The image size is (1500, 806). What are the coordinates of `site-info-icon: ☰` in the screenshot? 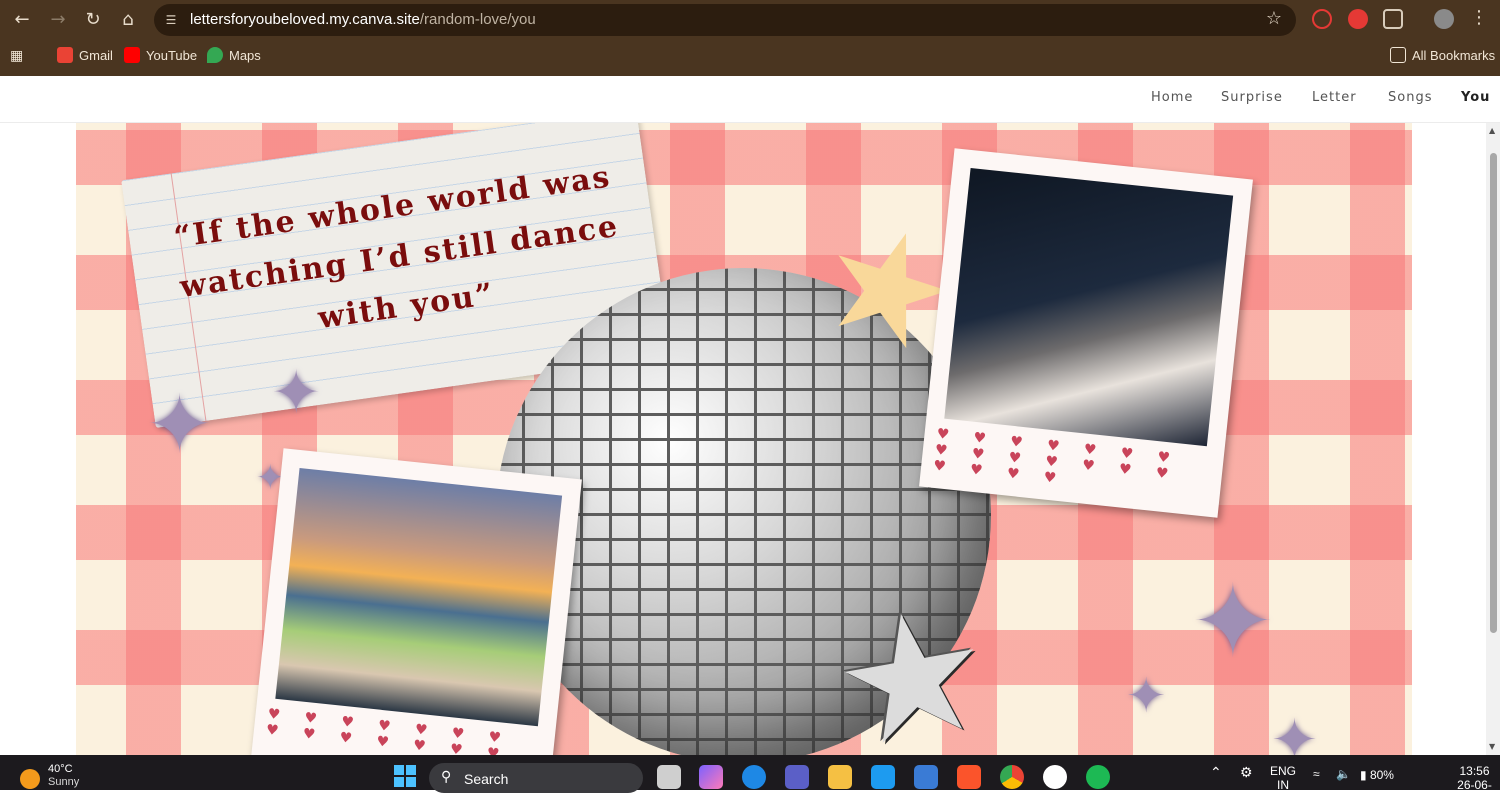 It's located at (171, 20).